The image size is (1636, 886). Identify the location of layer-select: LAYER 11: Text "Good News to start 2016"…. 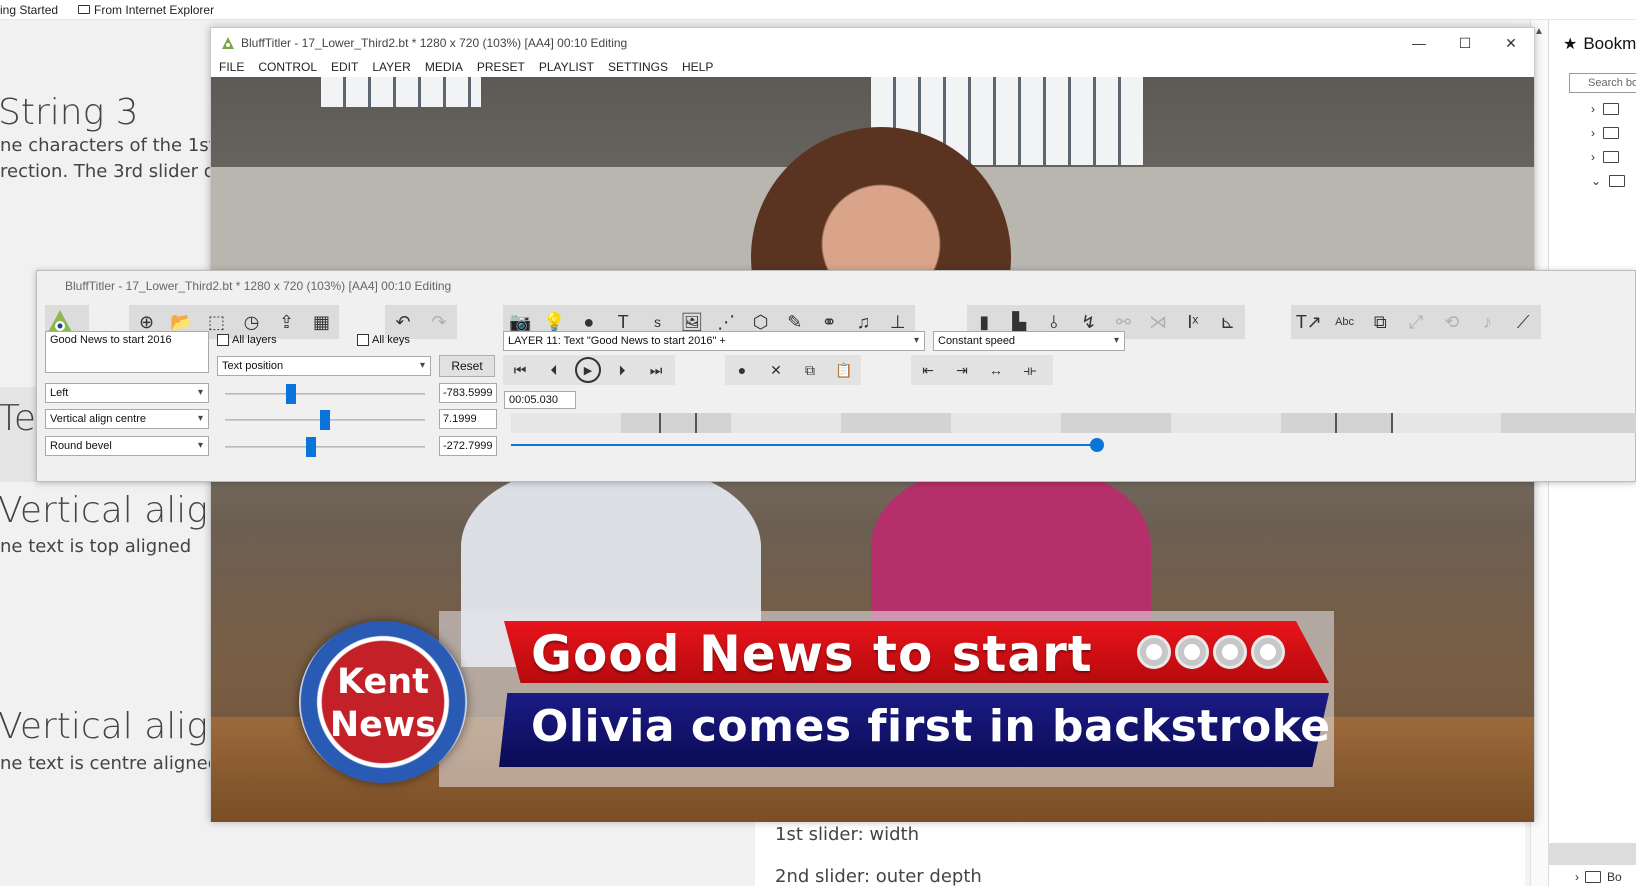
(714, 341).